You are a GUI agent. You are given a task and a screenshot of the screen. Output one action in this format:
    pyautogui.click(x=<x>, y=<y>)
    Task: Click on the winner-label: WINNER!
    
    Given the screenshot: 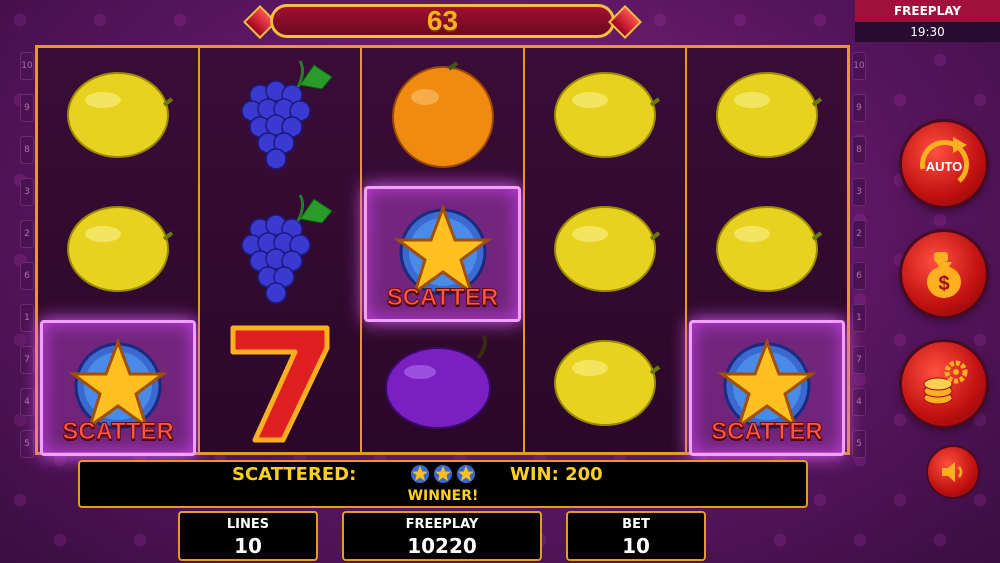 What is the action you would take?
    pyautogui.click(x=443, y=496)
    